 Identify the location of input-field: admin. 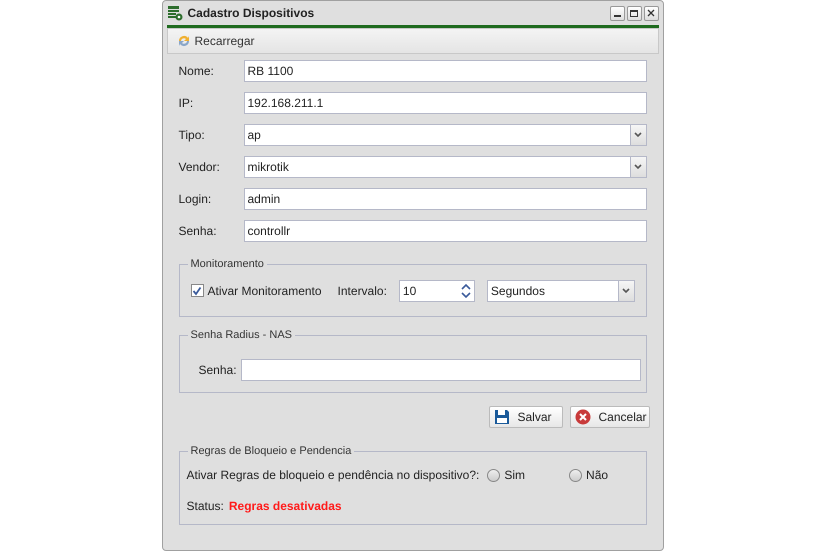
(445, 199).